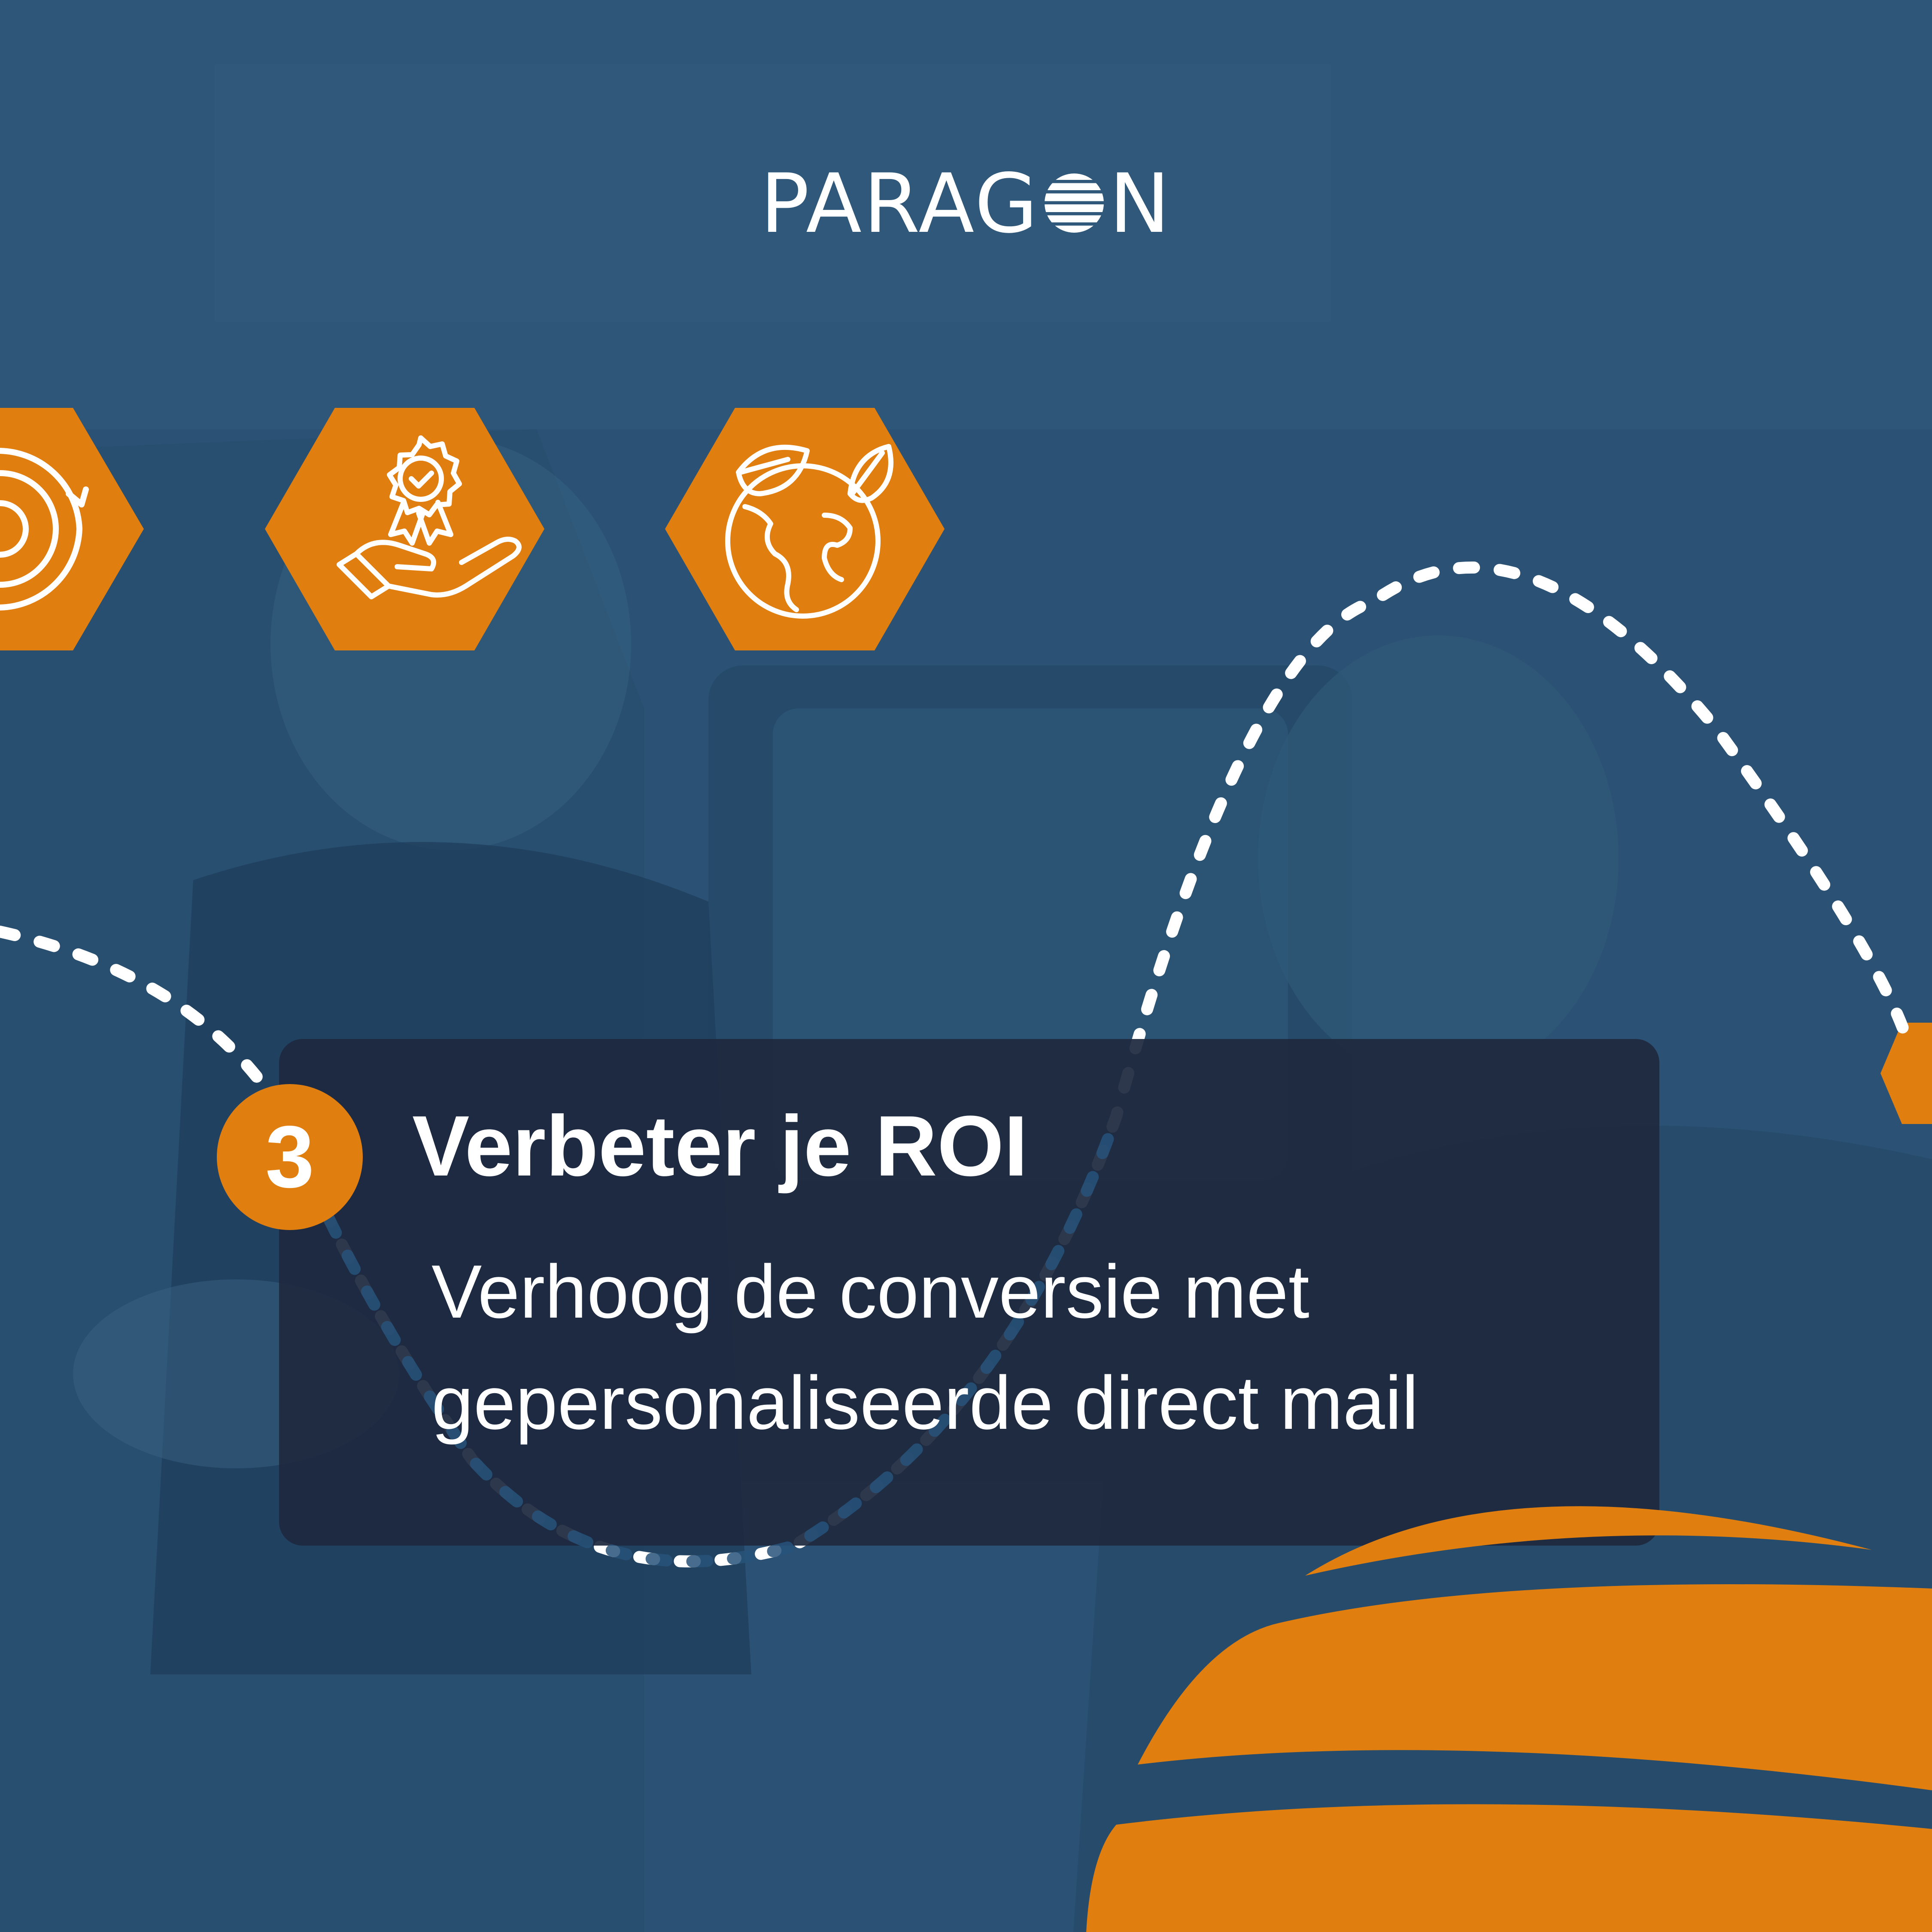 This screenshot has width=1932, height=1932. Describe the element at coordinates (1140, 203) in the screenshot. I see `logo-text-right: N` at that location.